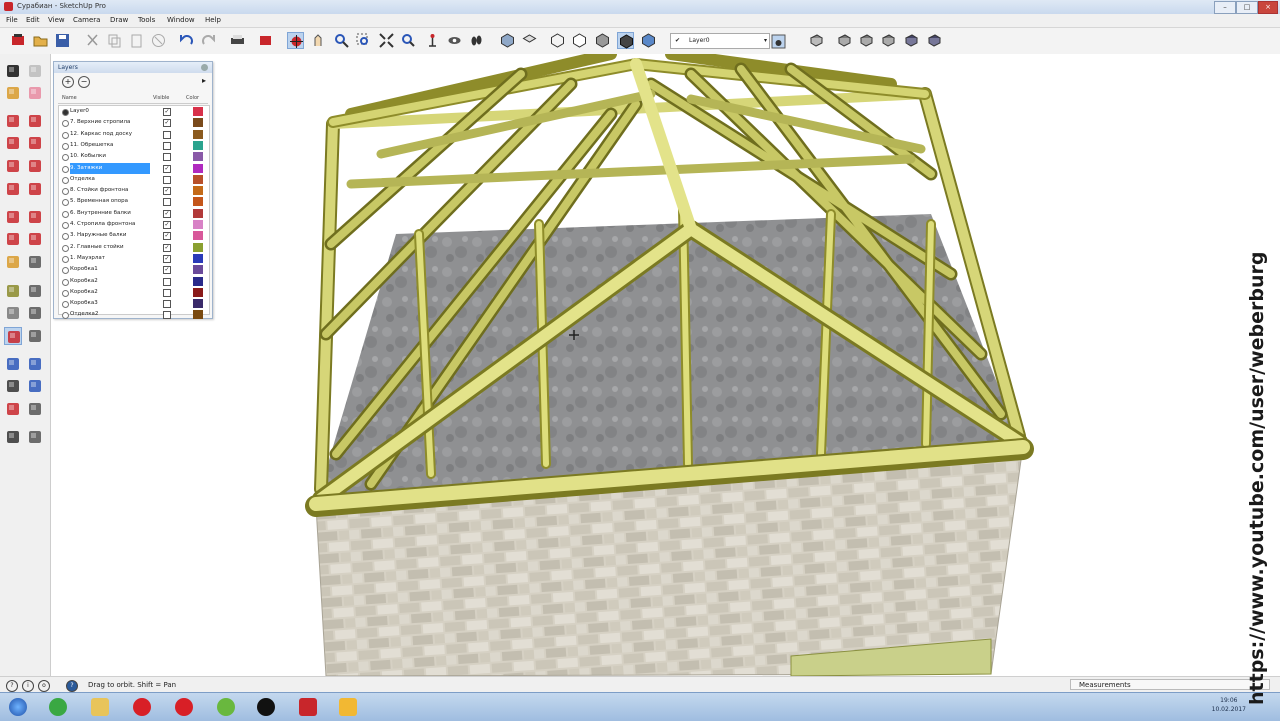  I want to click on clock: 19:06 10.02.2017, so click(1229, 705).